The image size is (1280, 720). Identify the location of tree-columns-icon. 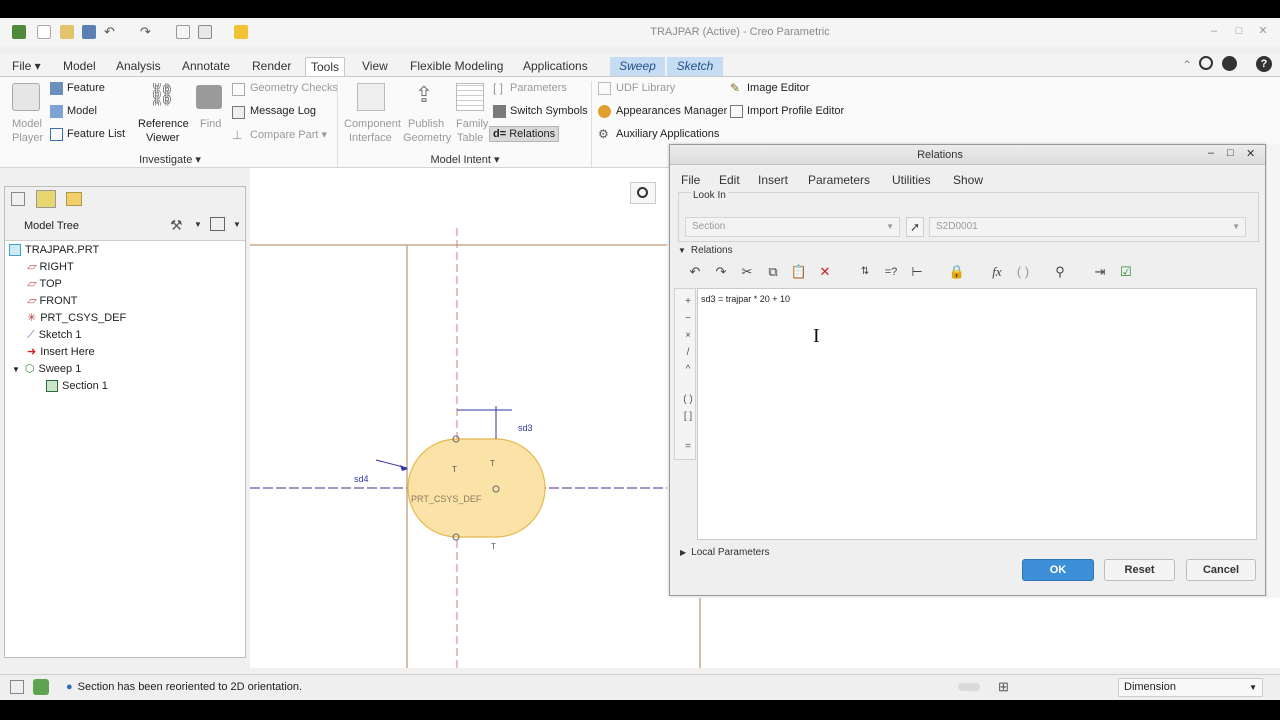
(217, 224).